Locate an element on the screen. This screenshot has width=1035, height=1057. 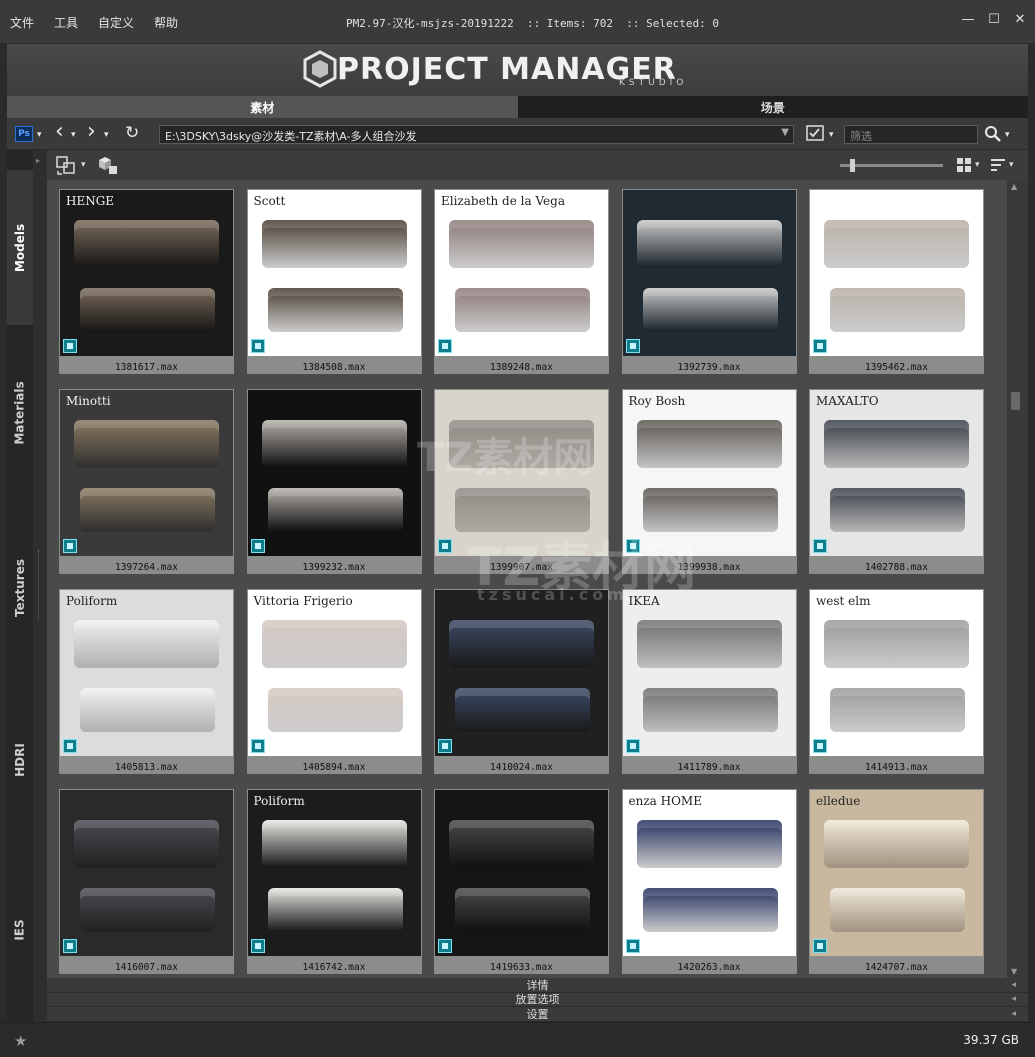
refresh-icon: ↻ is located at coordinates (132, 133).